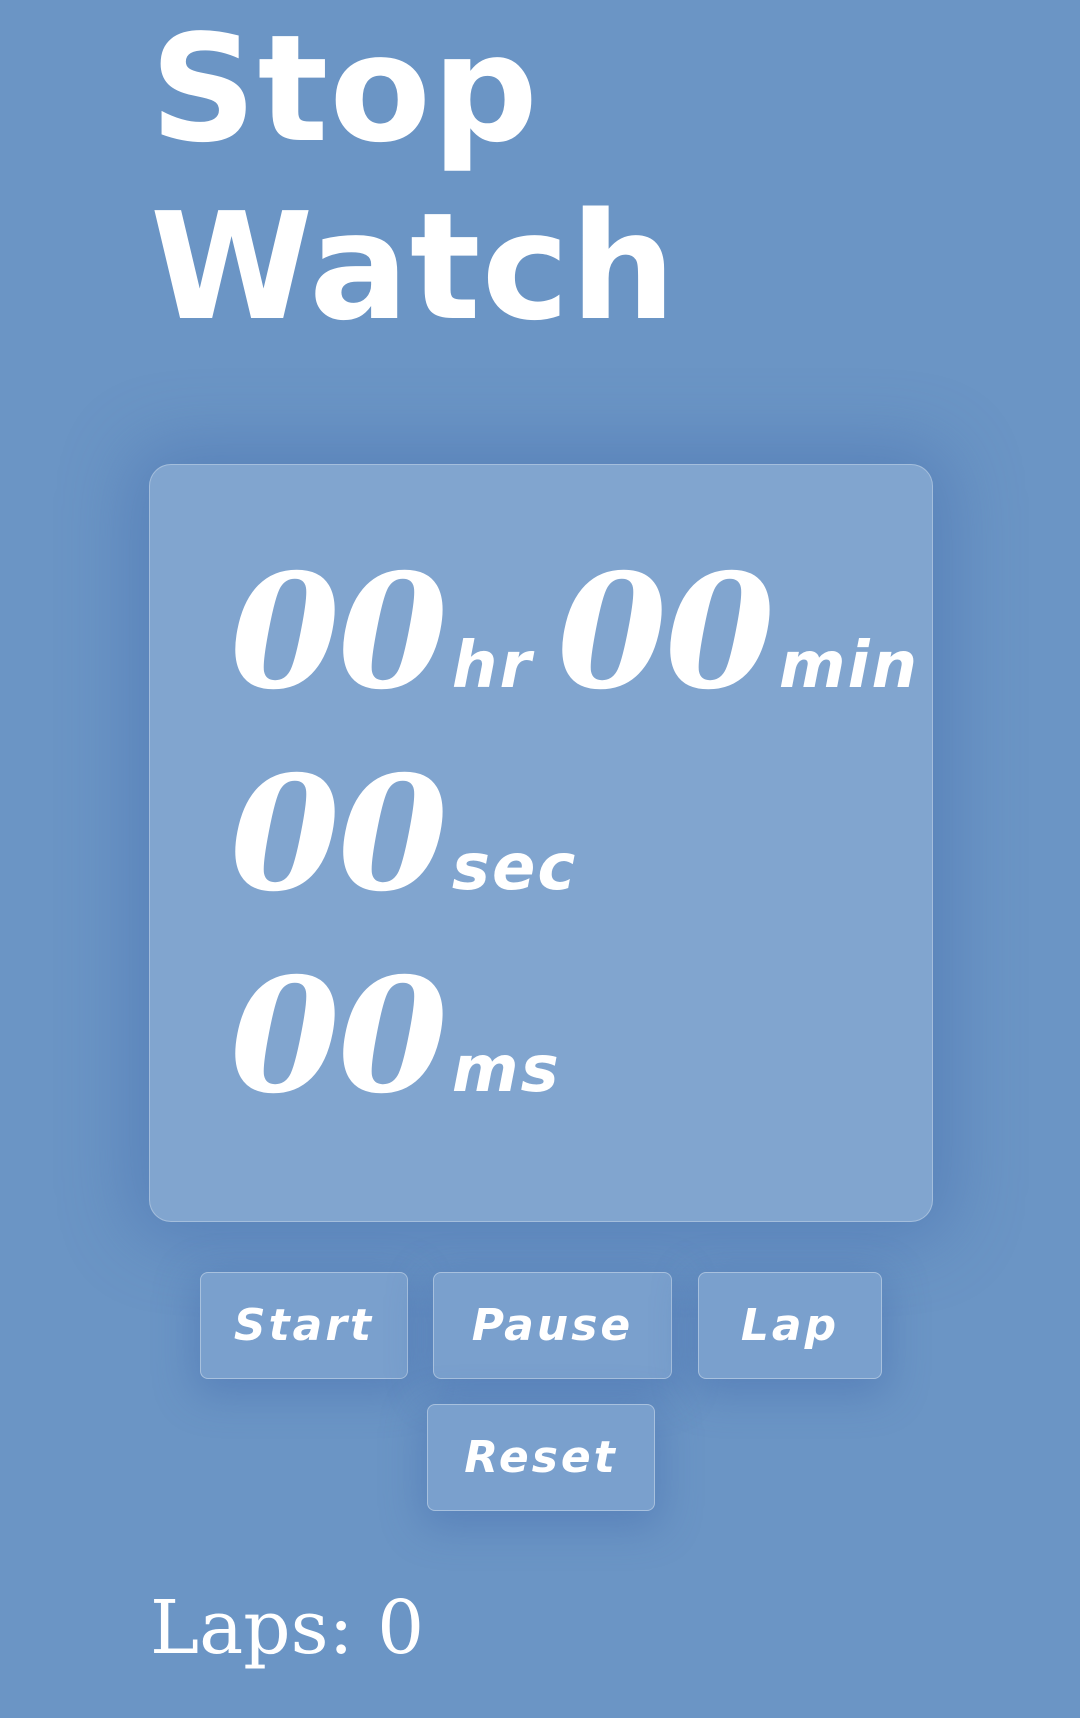 The height and width of the screenshot is (1718, 1080). Describe the element at coordinates (339, 834) in the screenshot. I see `seconds-value: 00` at that location.